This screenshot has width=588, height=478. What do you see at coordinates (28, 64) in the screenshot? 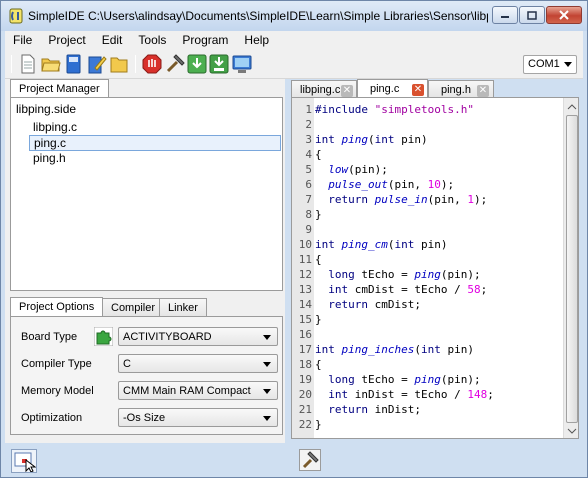
I see `new-file-icon` at bounding box center [28, 64].